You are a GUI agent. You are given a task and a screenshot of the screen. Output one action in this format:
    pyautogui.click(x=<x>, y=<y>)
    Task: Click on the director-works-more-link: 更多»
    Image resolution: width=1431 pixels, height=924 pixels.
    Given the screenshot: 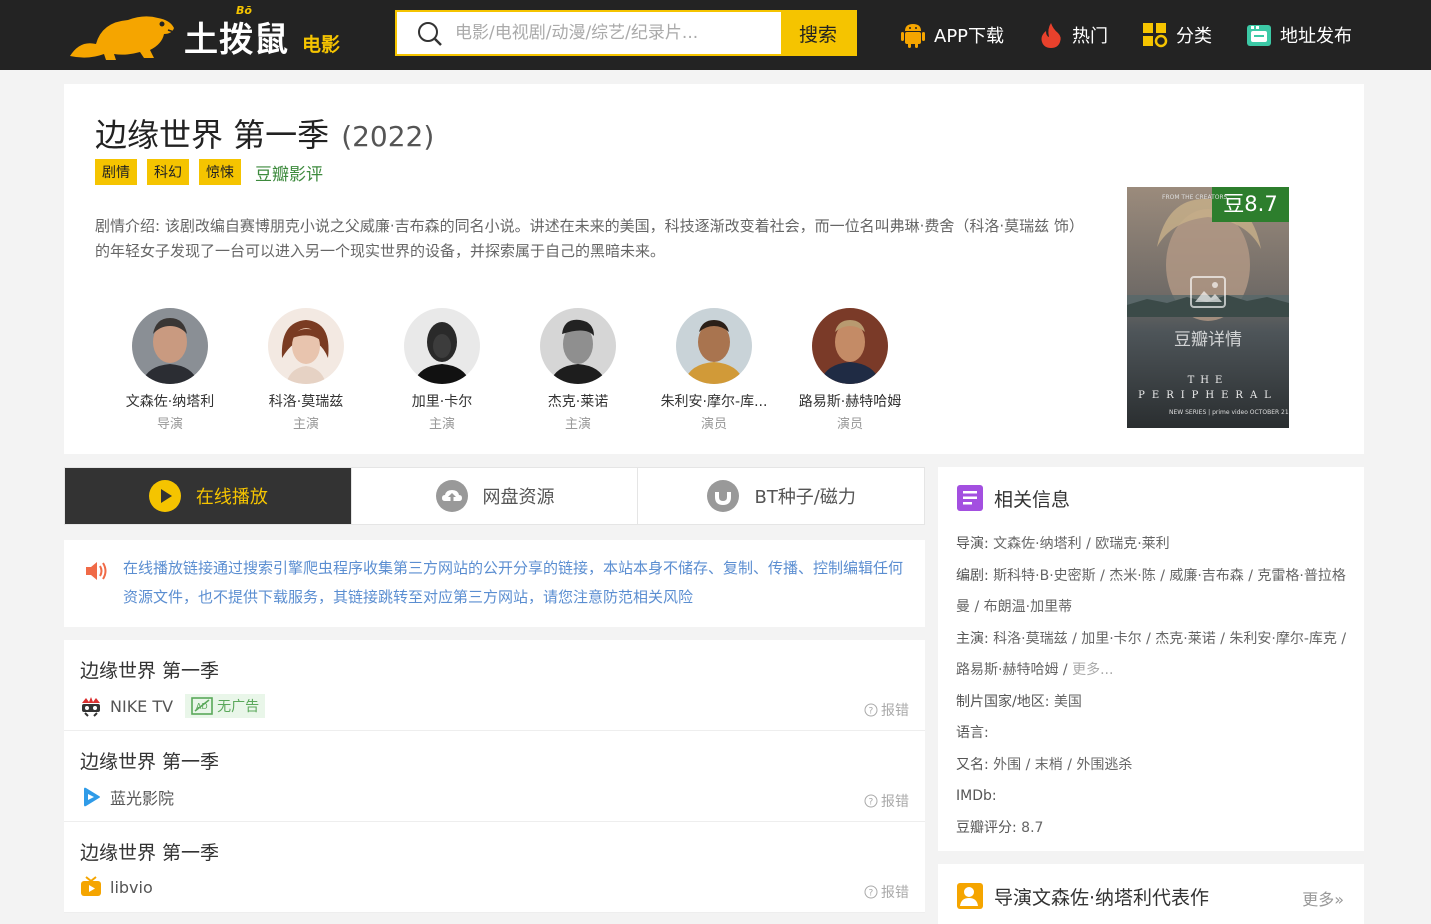 What is the action you would take?
    pyautogui.click(x=1323, y=898)
    